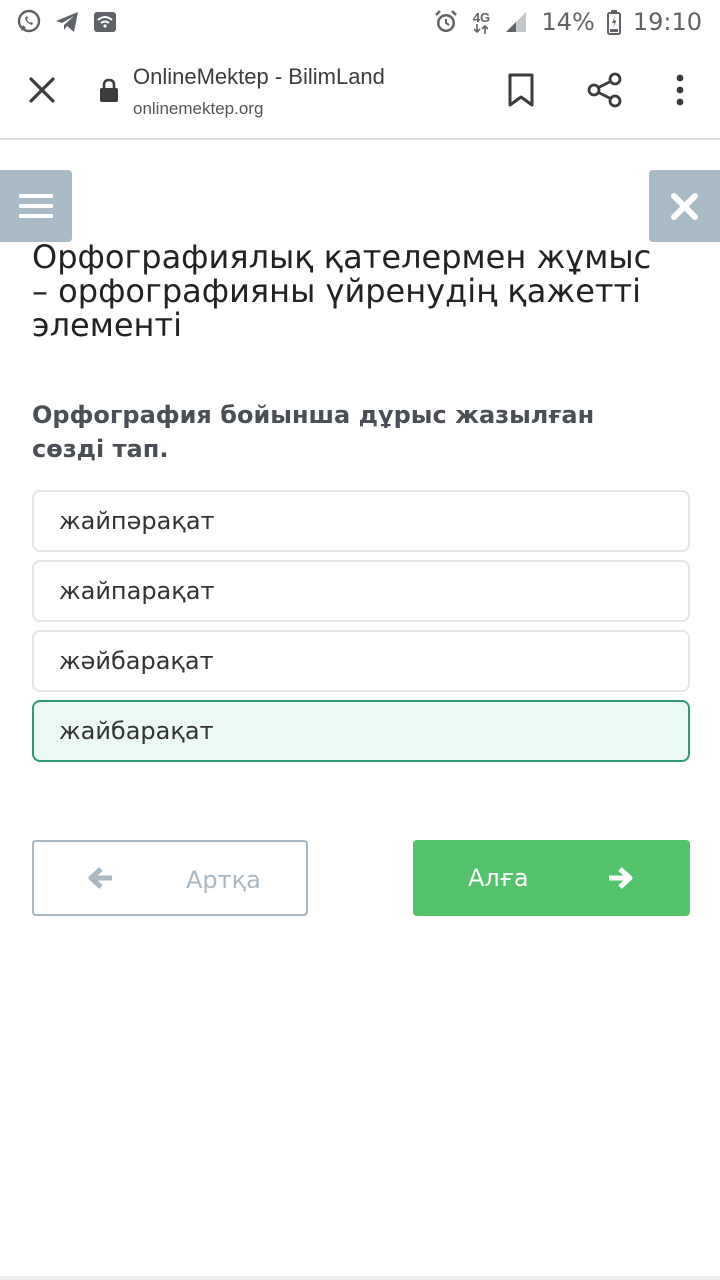 This screenshot has width=720, height=1280. What do you see at coordinates (223, 880) in the screenshot?
I see `back-button-label: Артқа` at bounding box center [223, 880].